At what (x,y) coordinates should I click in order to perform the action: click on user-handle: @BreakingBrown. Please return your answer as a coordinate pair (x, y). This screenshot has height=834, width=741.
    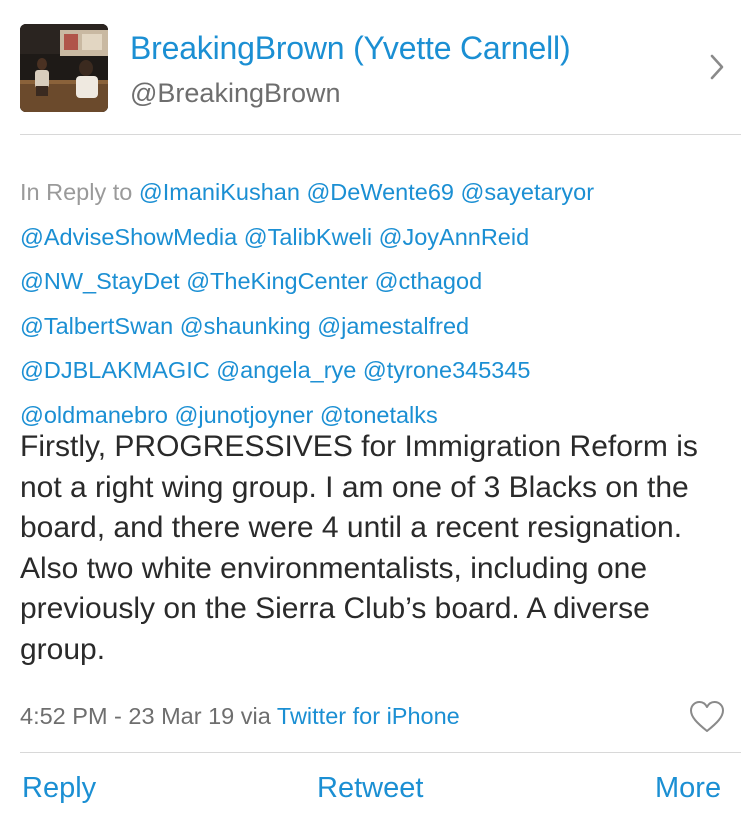
    Looking at the image, I should click on (235, 93).